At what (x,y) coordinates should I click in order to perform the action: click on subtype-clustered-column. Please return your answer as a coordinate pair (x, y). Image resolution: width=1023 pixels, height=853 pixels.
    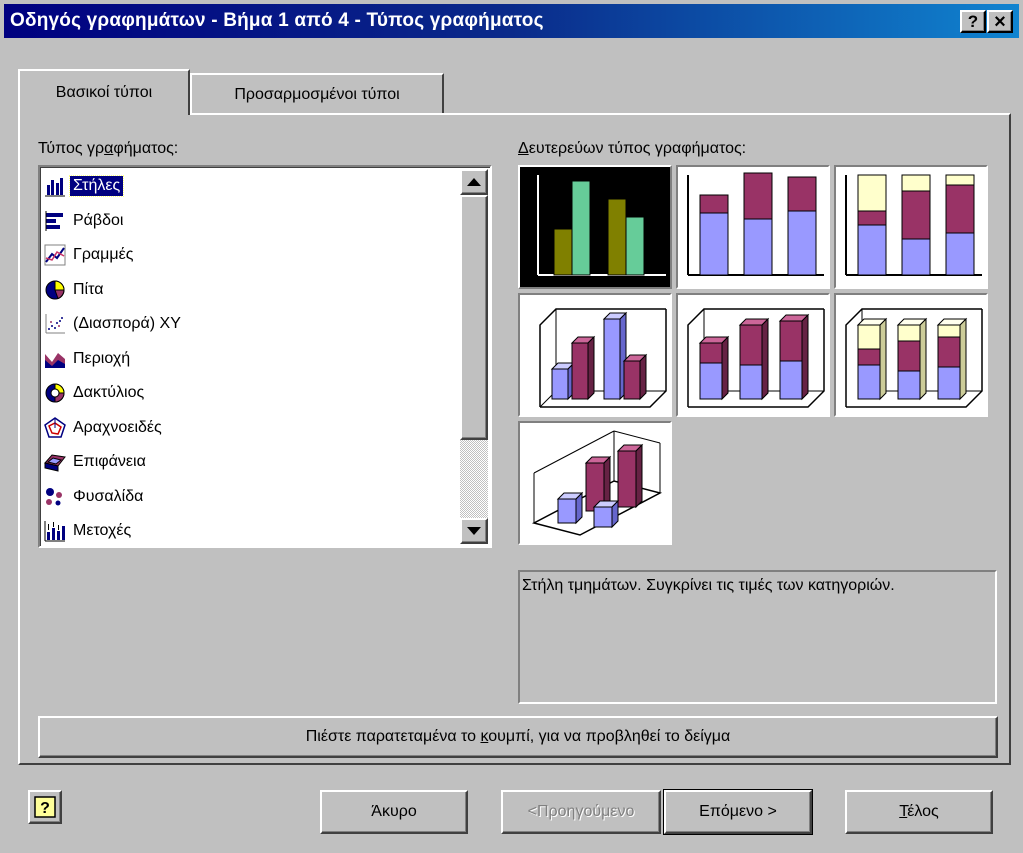
    Looking at the image, I should click on (595, 227).